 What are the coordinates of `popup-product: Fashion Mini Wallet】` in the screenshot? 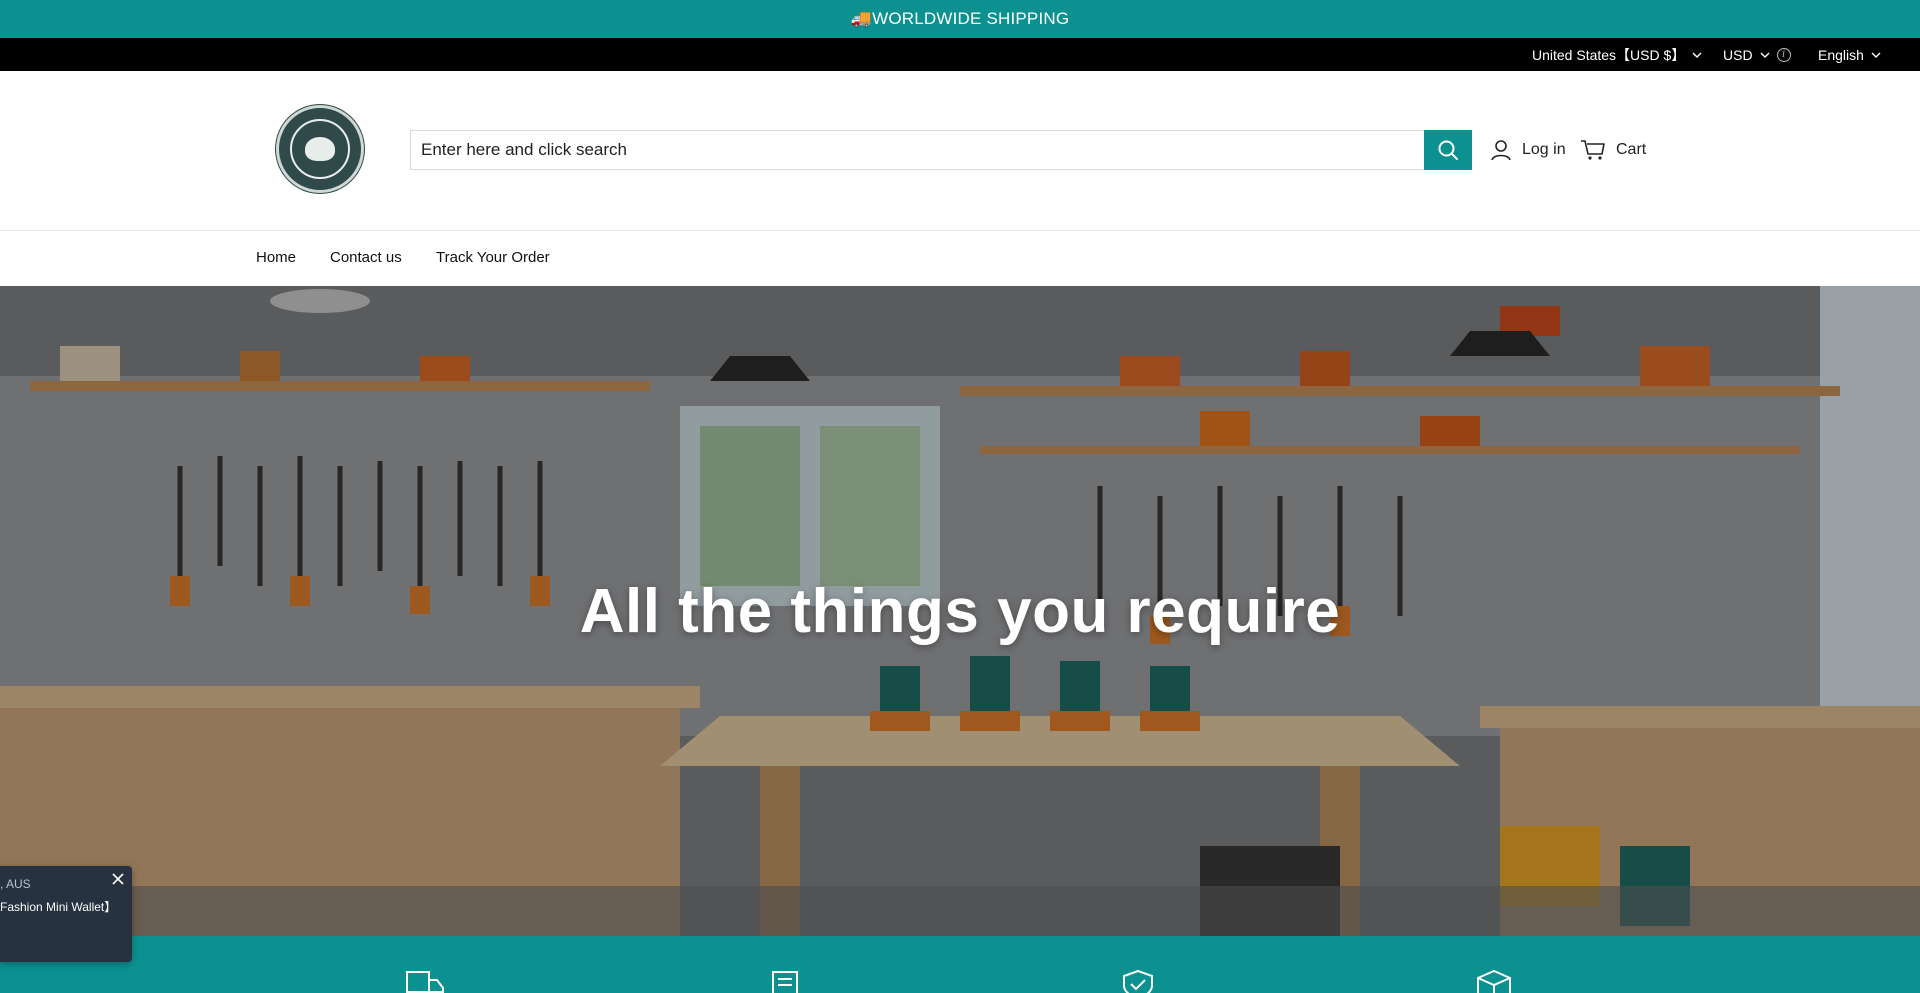 It's located at (58, 906).